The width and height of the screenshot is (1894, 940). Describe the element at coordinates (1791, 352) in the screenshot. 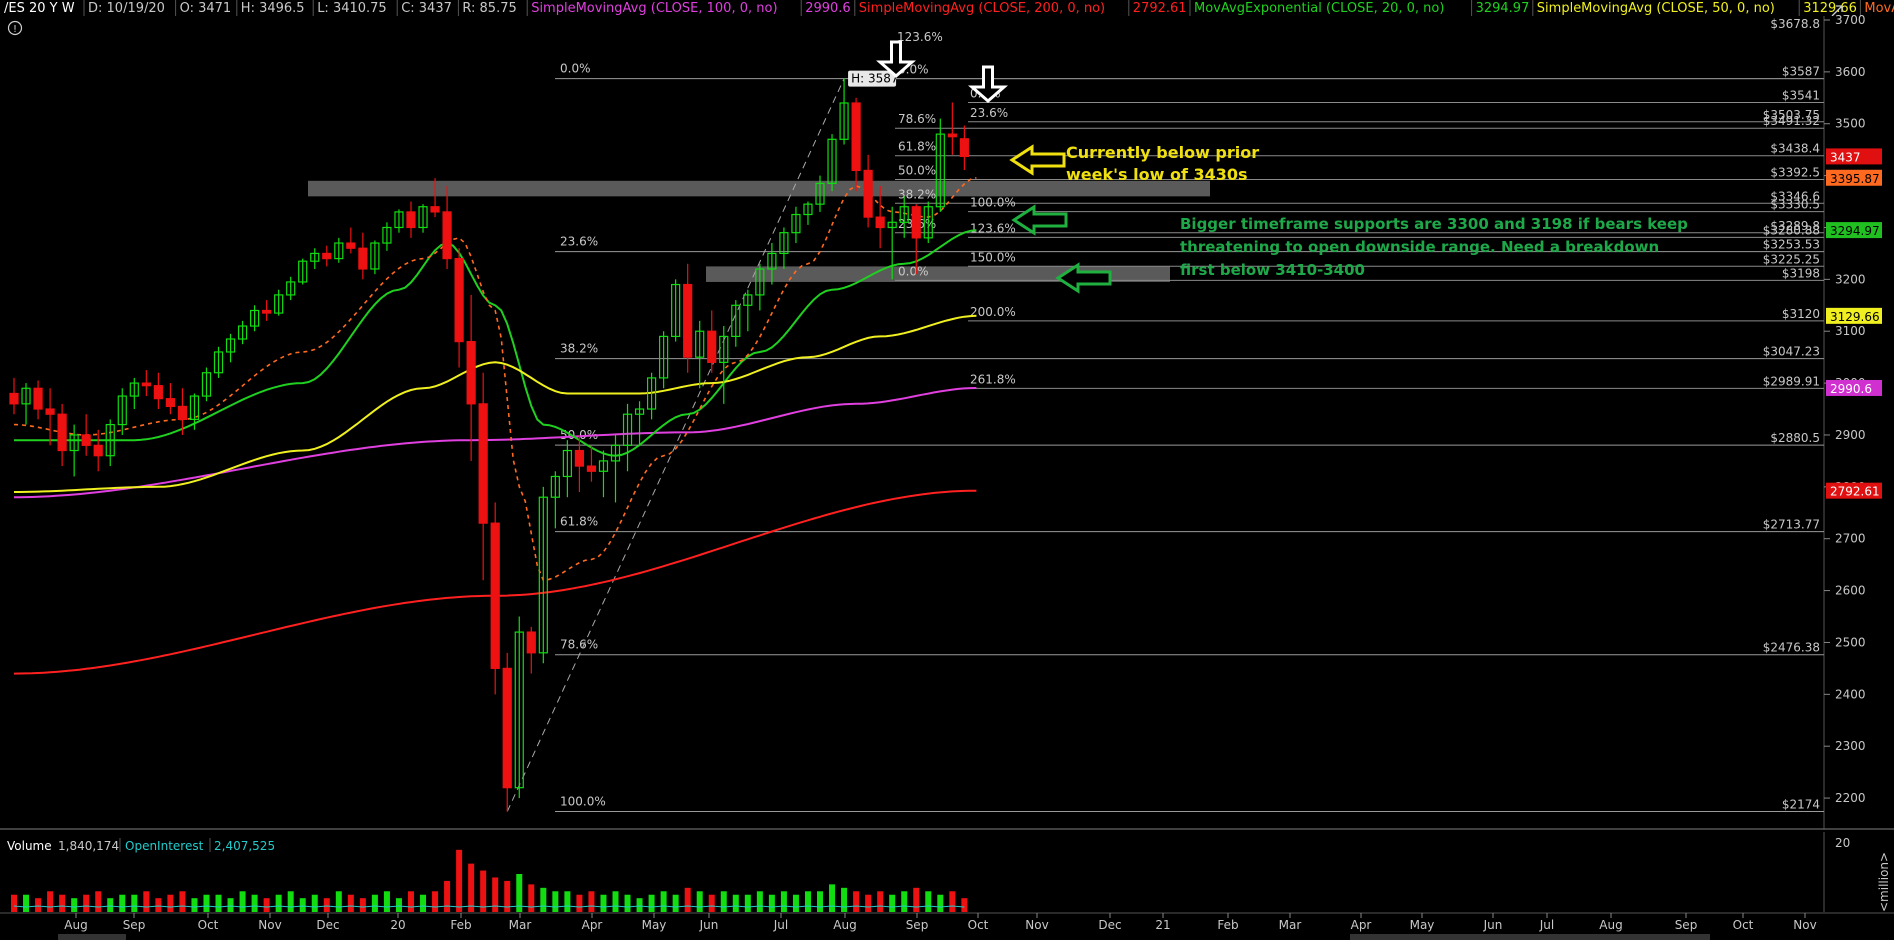

I see `price-level-label: $3047.23` at that location.